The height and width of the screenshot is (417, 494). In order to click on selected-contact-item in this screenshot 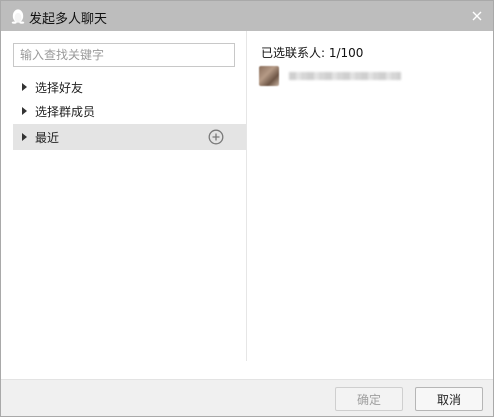, I will do `click(374, 76)`.